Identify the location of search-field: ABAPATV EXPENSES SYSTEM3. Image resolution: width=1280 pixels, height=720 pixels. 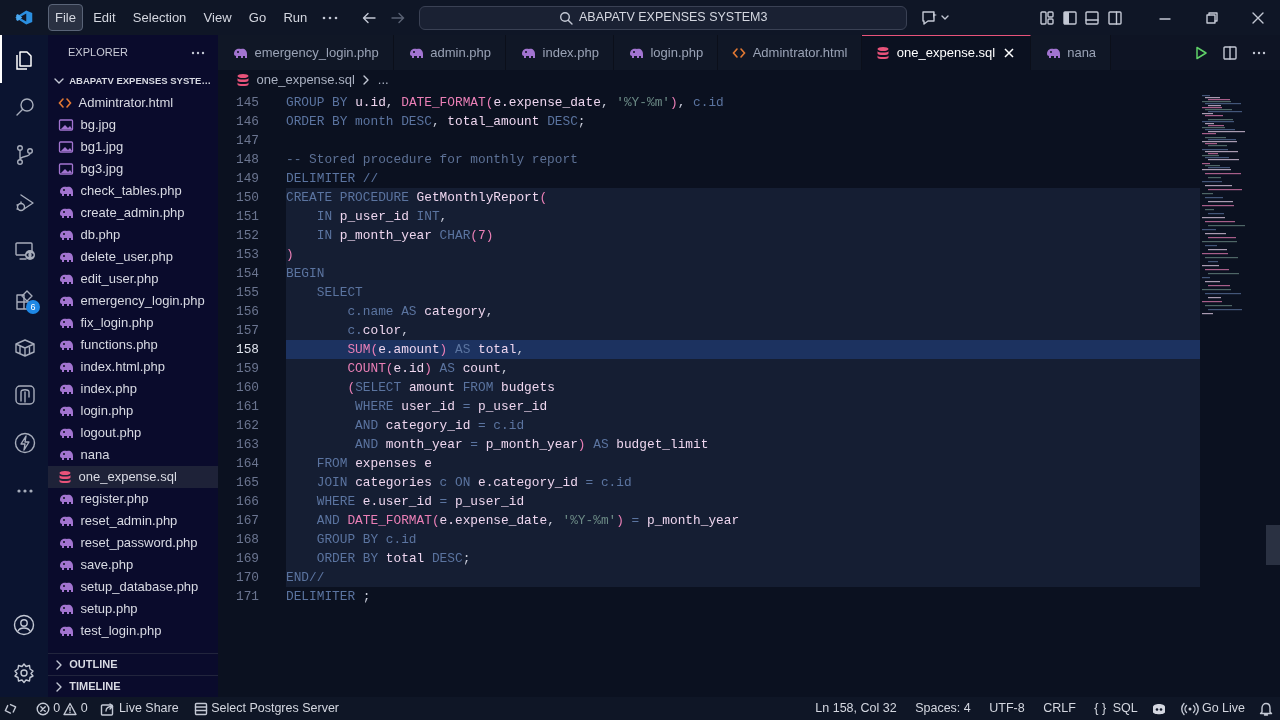
(663, 17).